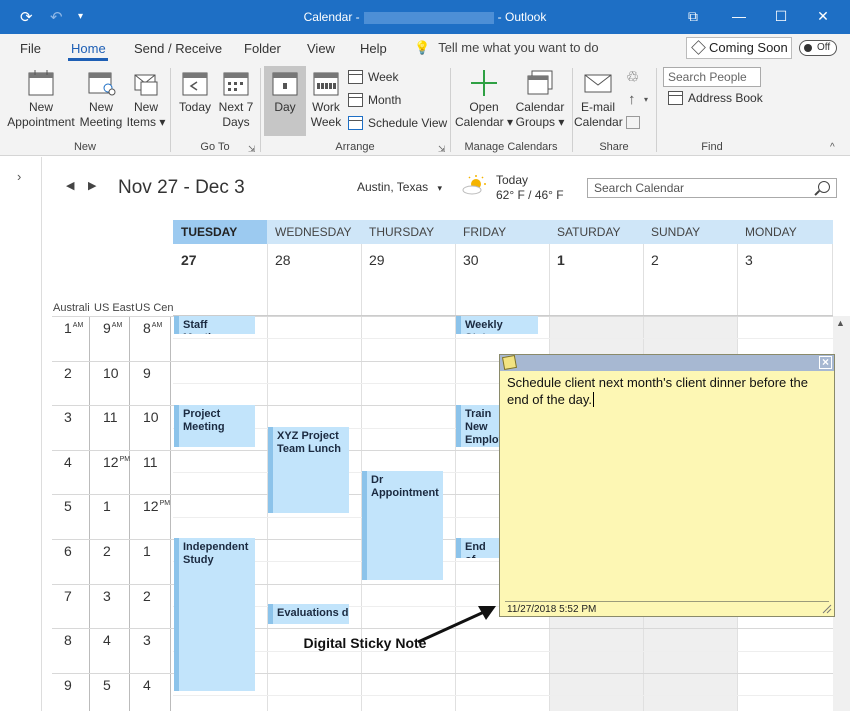 This screenshot has height=711, width=850. Describe the element at coordinates (92, 185) in the screenshot. I see `next-week-icon: ▶` at that location.